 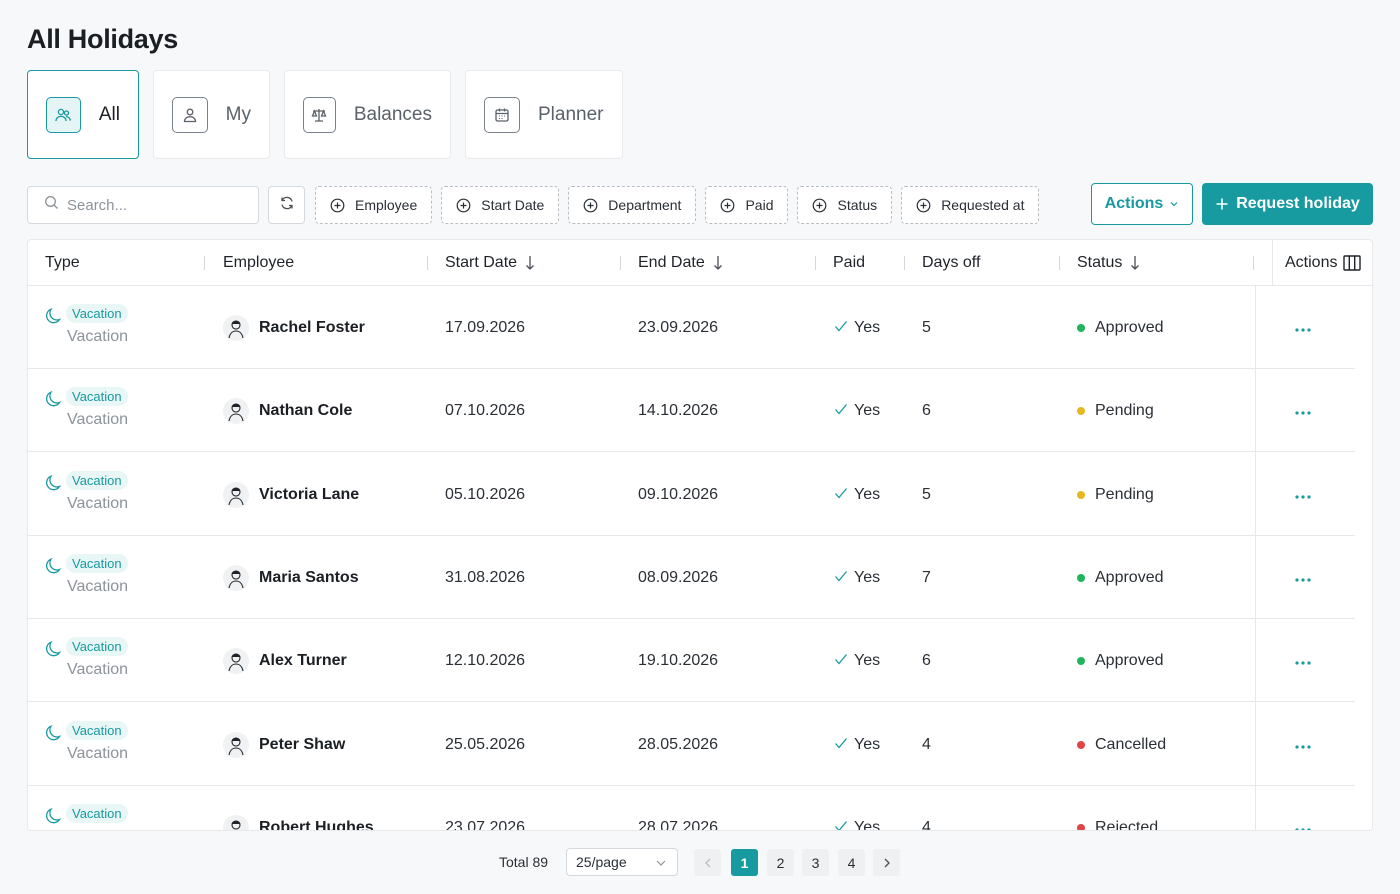 I want to click on request-holiday-label: Request holiday, so click(x=1298, y=203).